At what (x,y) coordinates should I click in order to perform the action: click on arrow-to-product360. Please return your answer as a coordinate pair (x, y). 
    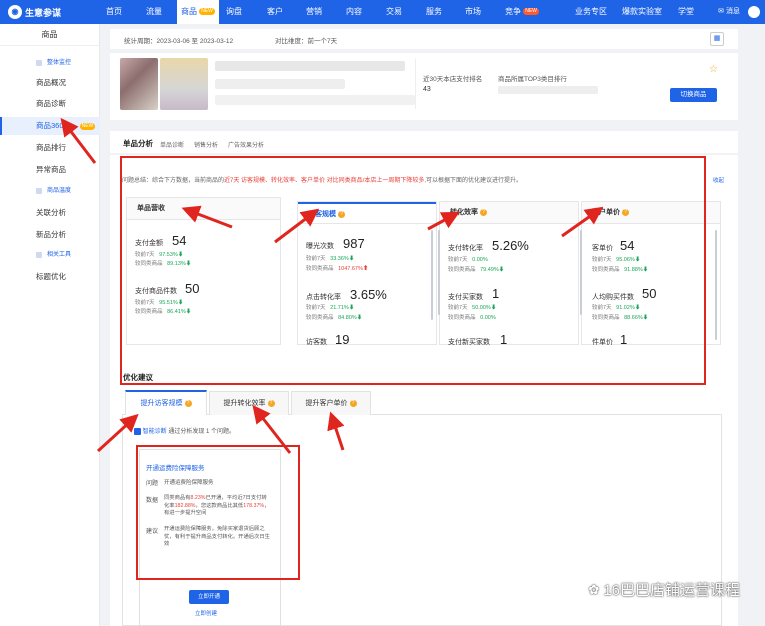
    Looking at the image, I should click on (78, 140).